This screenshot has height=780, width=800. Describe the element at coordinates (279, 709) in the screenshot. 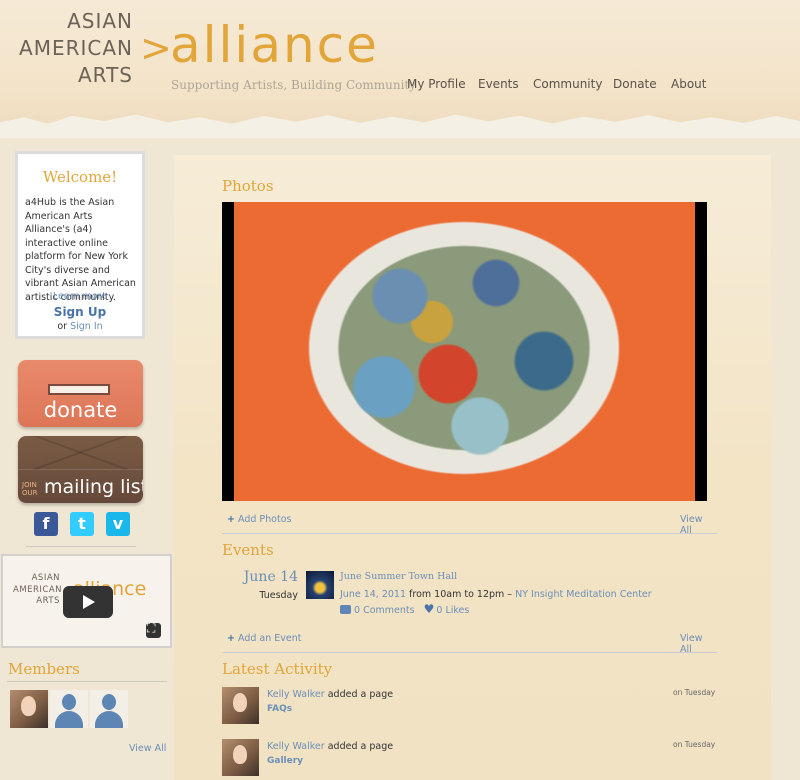

I see `activity-item-link: FAQs` at that location.